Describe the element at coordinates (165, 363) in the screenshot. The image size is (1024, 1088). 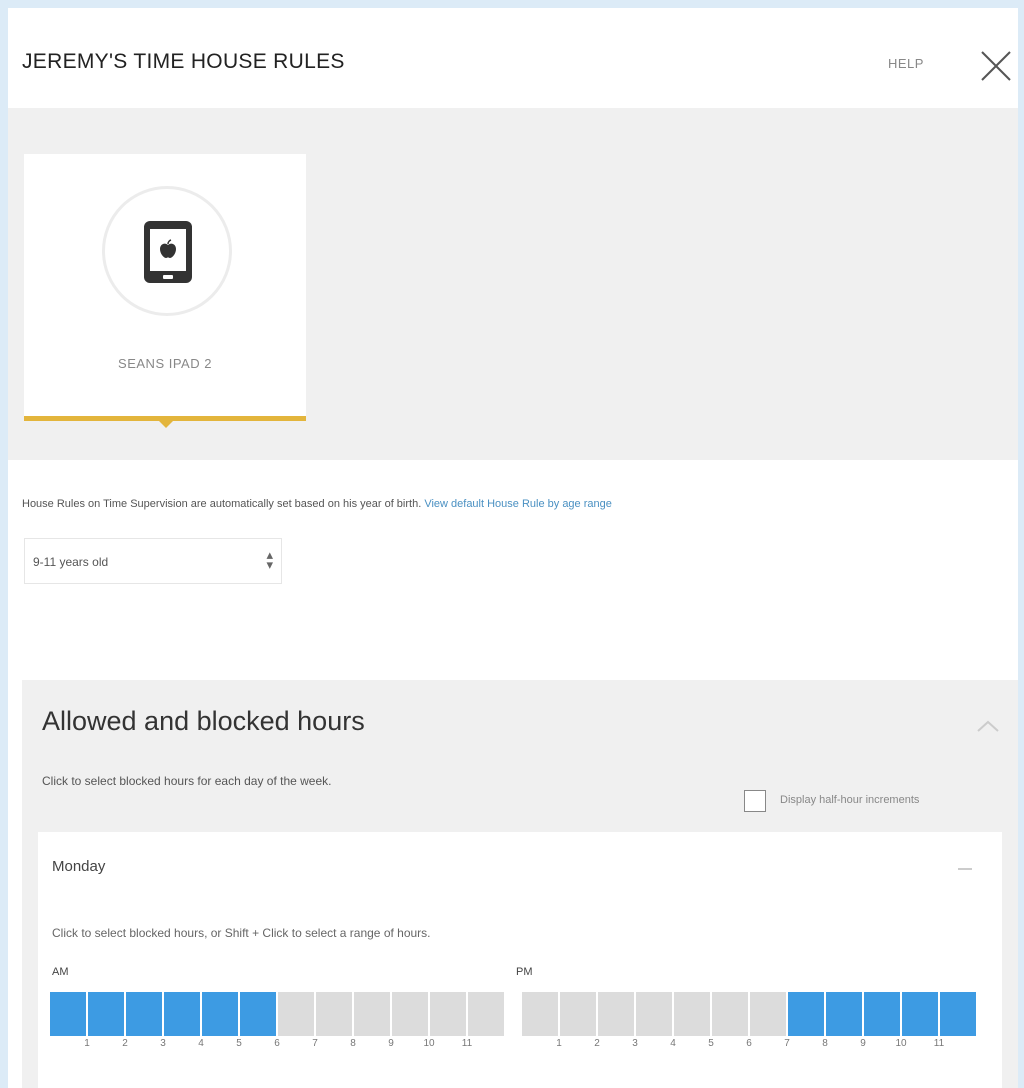
I see `device-name: SEANS IPAD 2` at that location.